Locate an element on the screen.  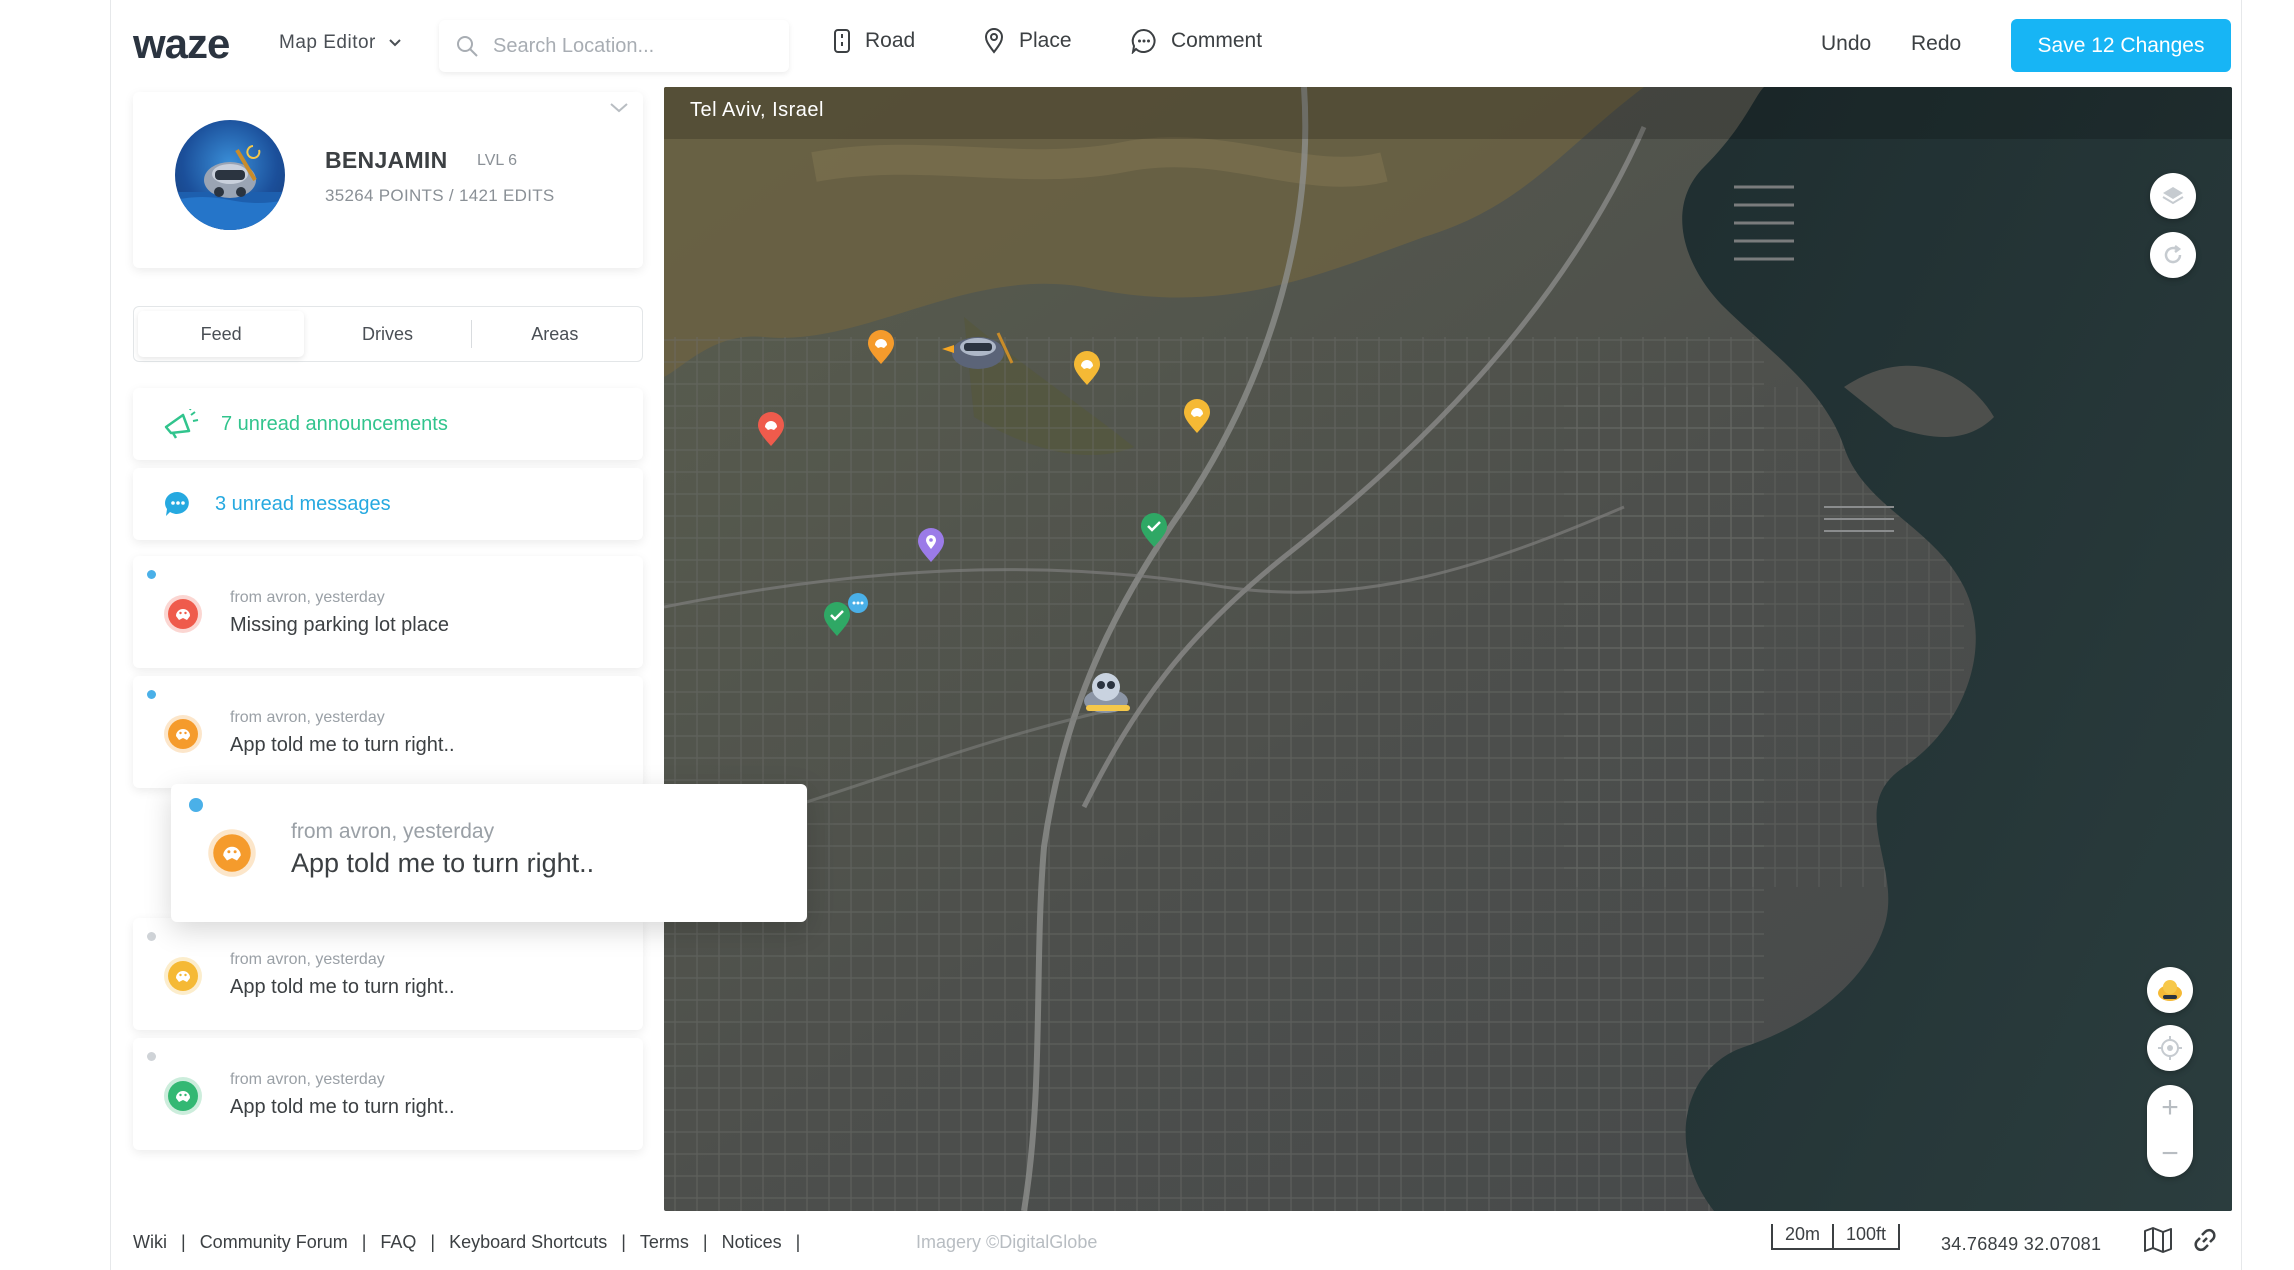
feed-tabs: Feed Drives Areas is located at coordinates (388, 334).